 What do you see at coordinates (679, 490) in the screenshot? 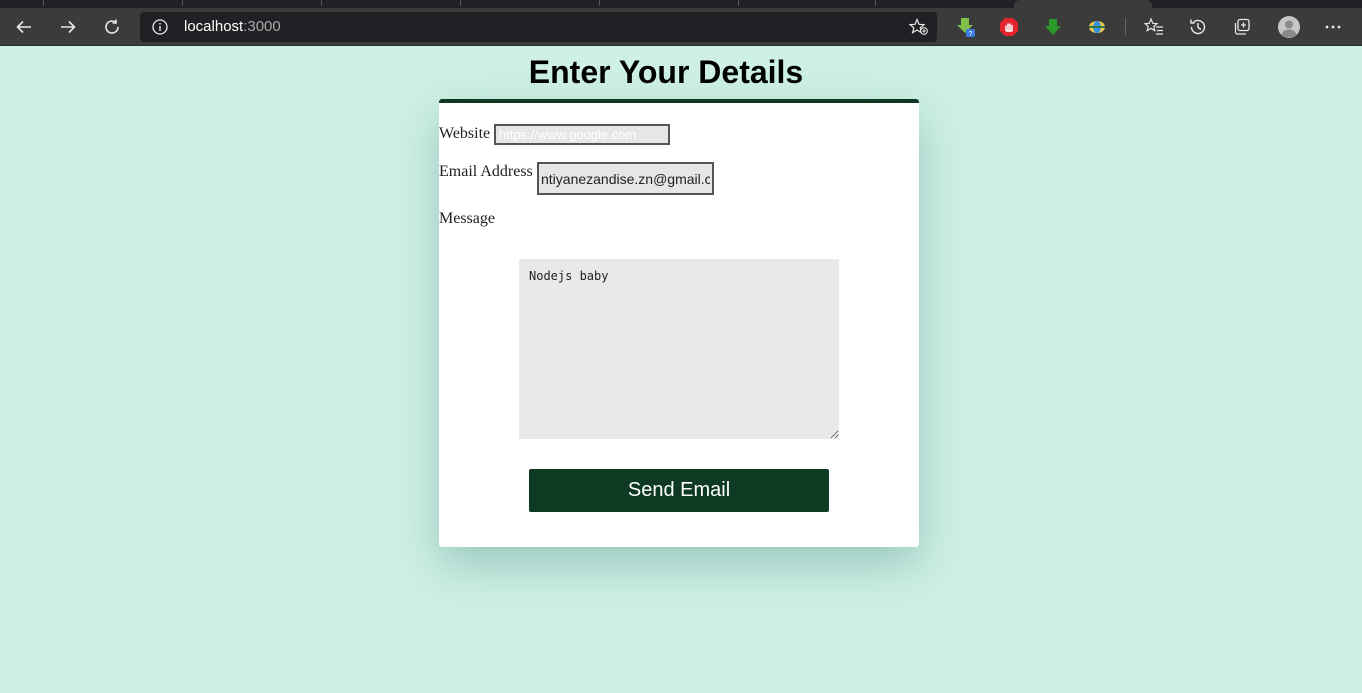
I see `send-email-button: Send Email` at bounding box center [679, 490].